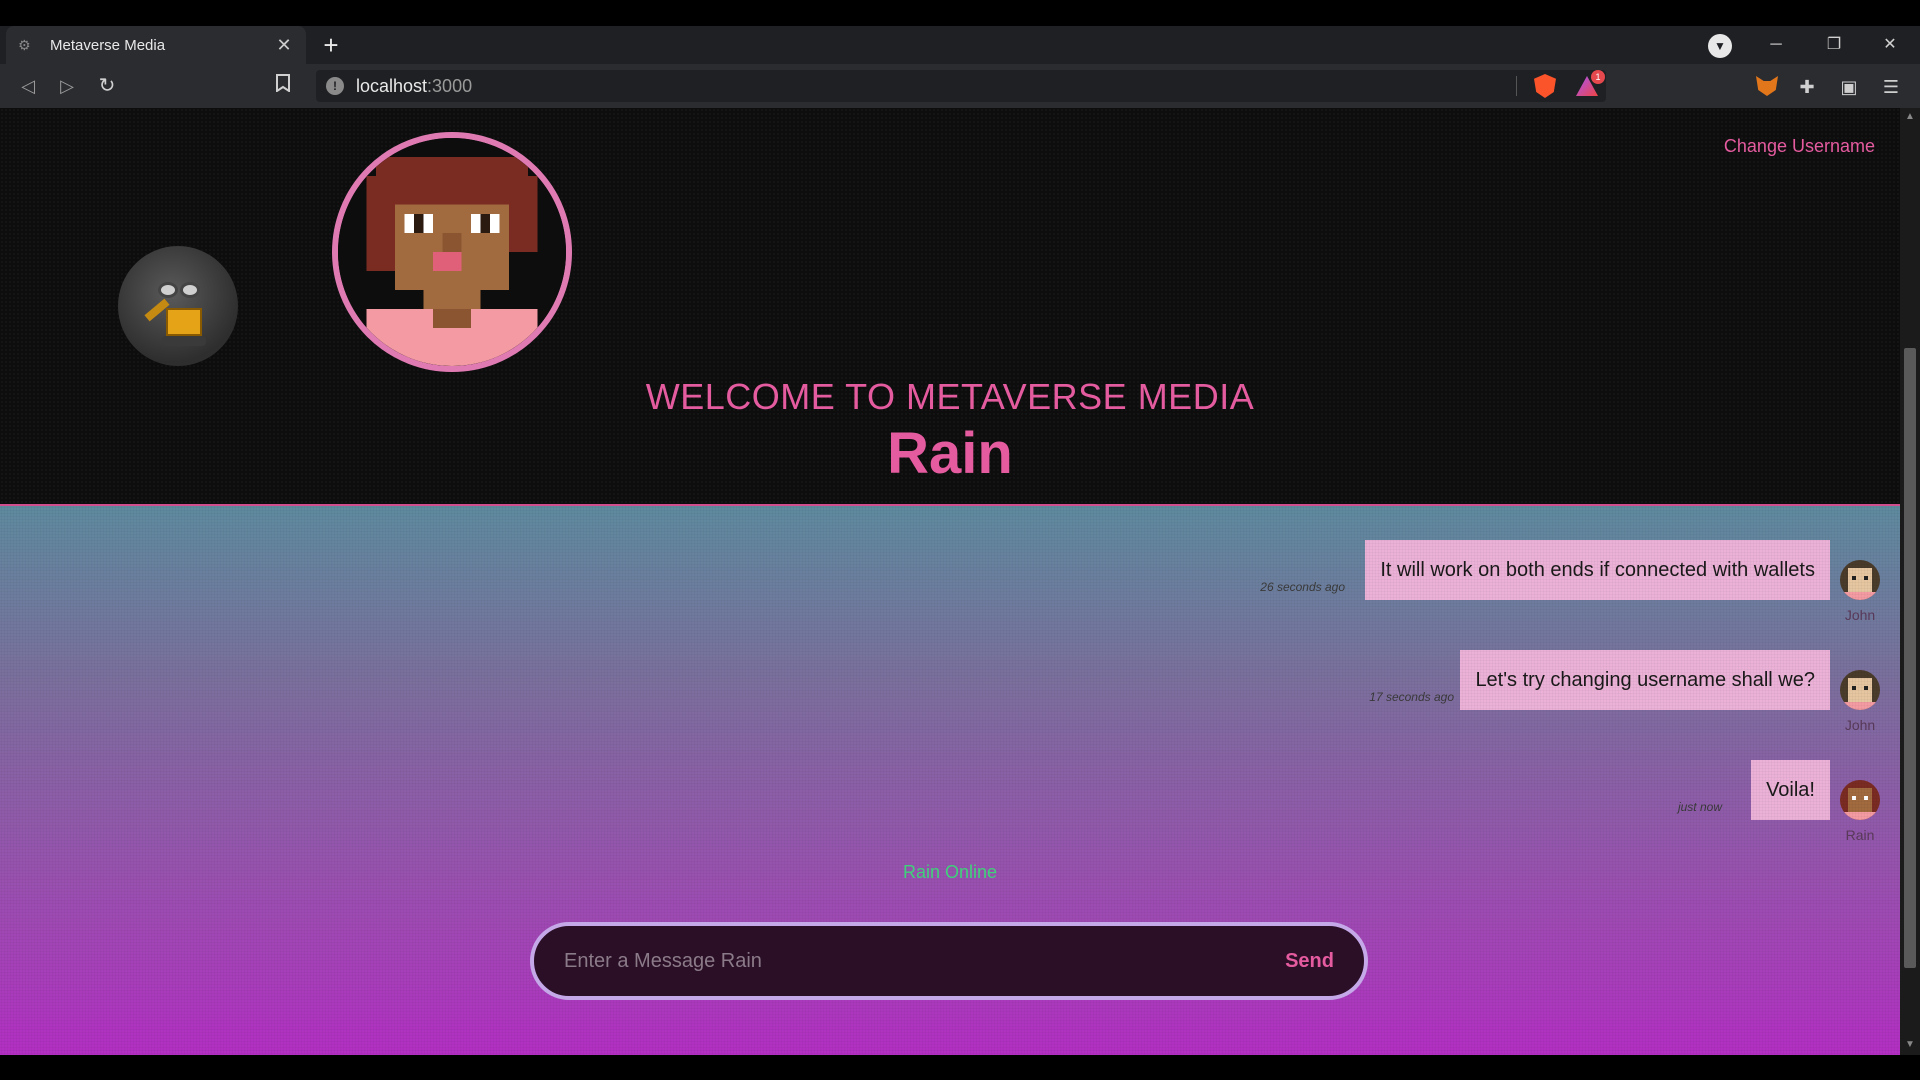 Image resolution: width=1920 pixels, height=1080 pixels. Describe the element at coordinates (1849, 87) in the screenshot. I see `wallet-icon: ▣` at that location.